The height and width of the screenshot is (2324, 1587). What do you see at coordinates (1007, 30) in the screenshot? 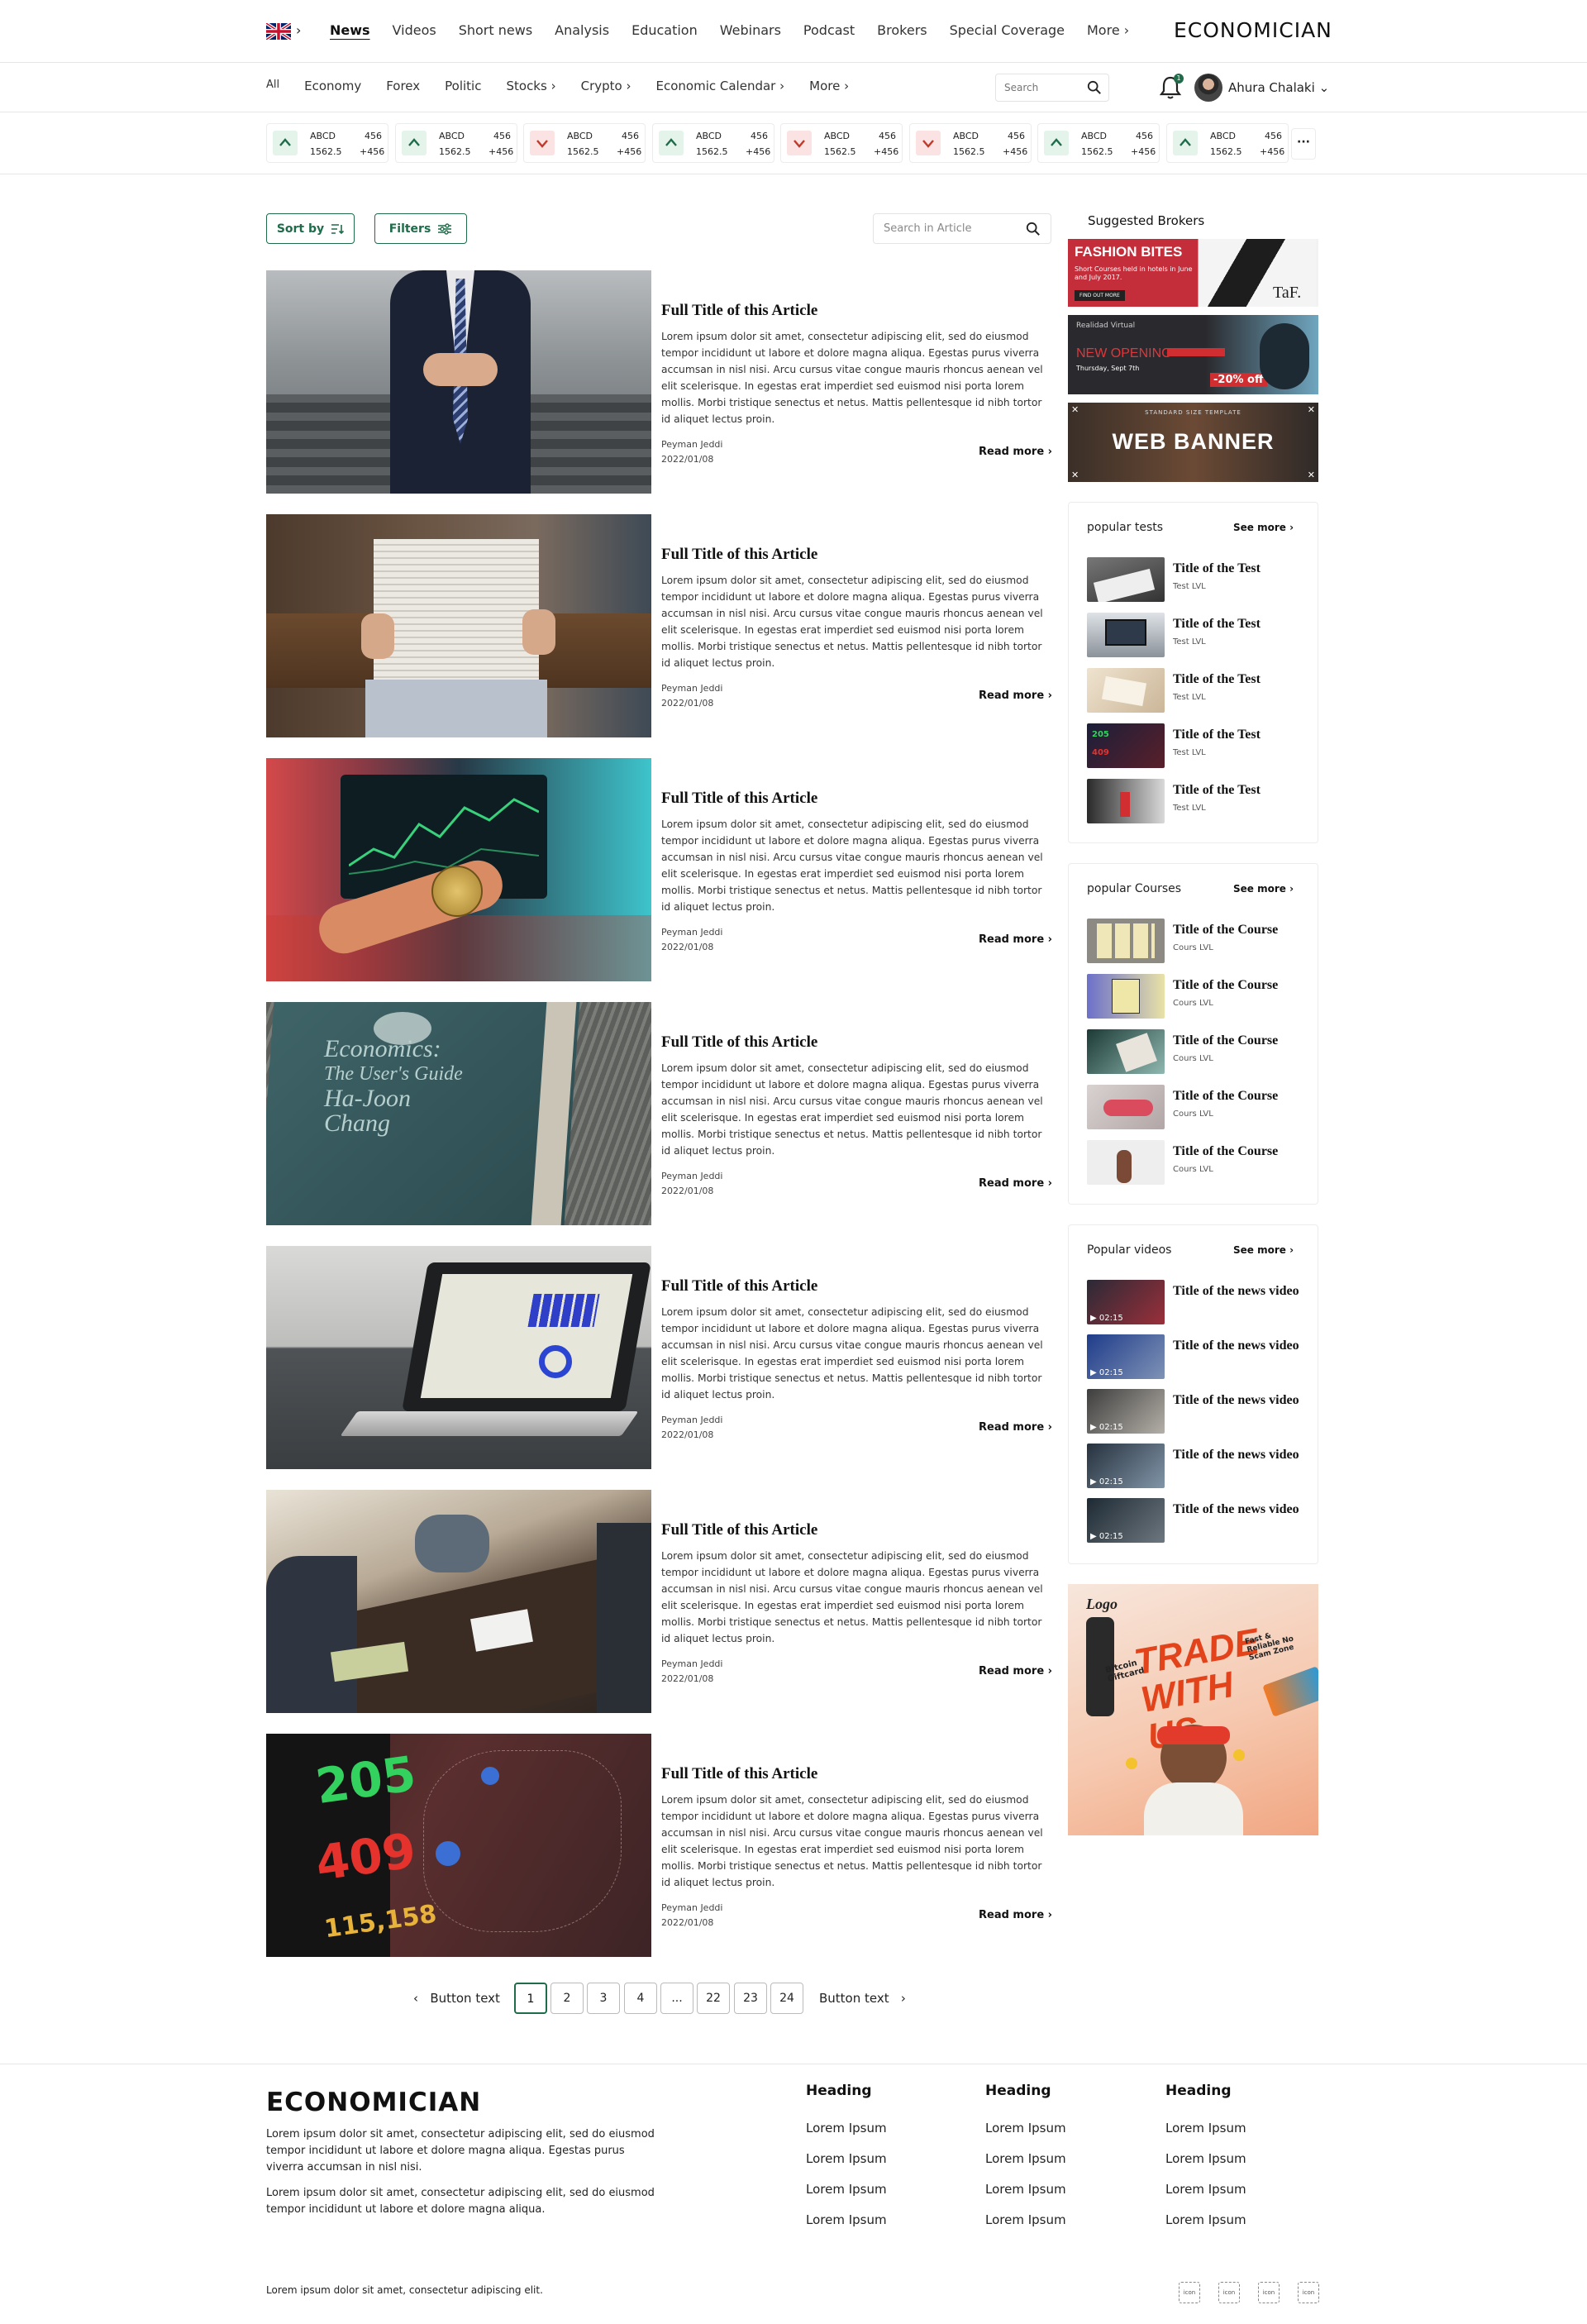
I see `nav-special-coverage: Special Coverage` at bounding box center [1007, 30].